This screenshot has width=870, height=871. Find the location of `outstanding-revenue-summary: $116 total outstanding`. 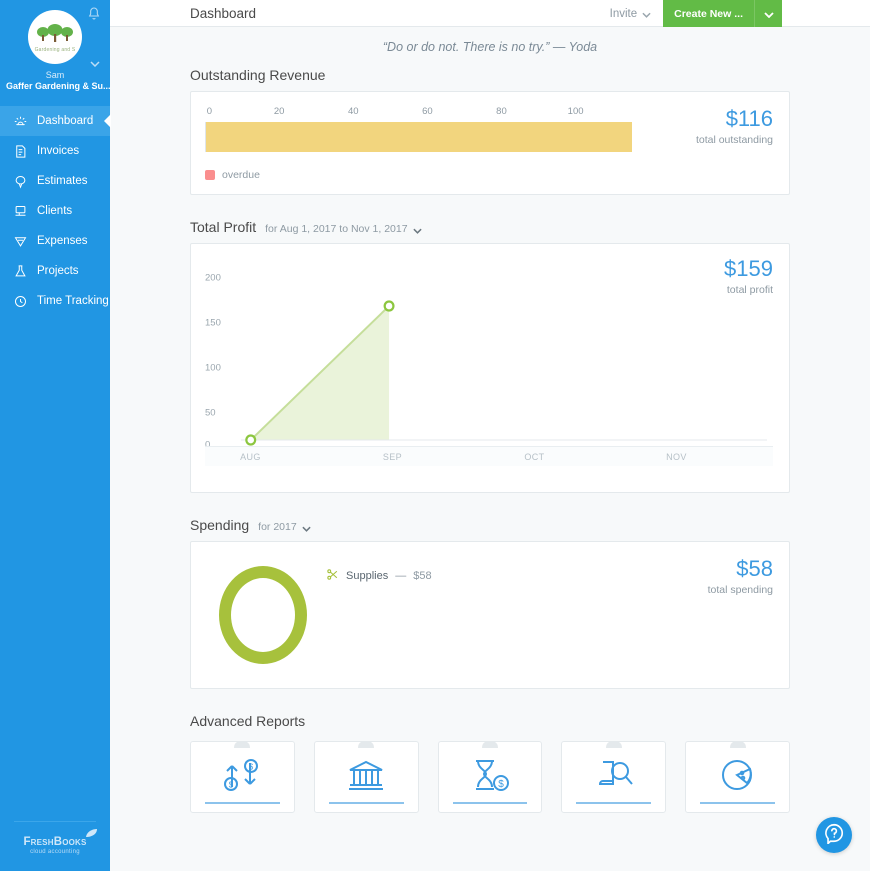

outstanding-revenue-summary: $116 total outstanding is located at coordinates (713, 143).